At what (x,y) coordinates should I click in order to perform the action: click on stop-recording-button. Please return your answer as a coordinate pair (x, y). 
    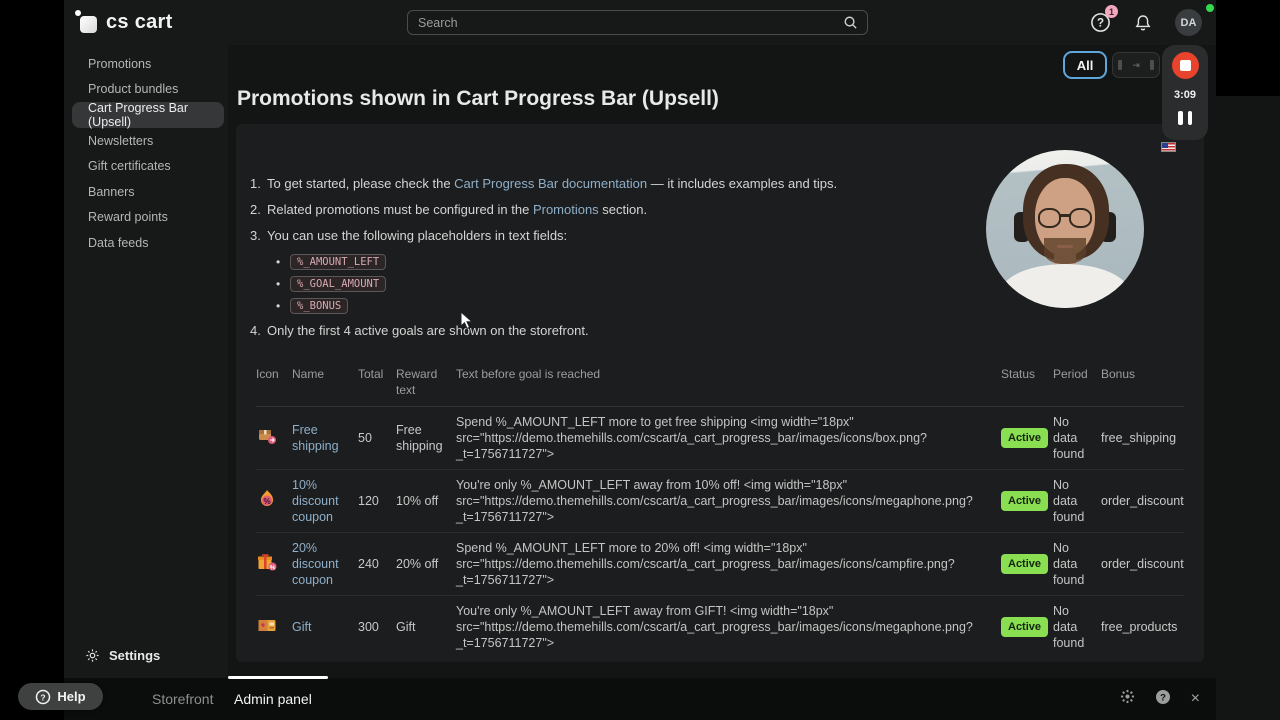
    Looking at the image, I should click on (1185, 65).